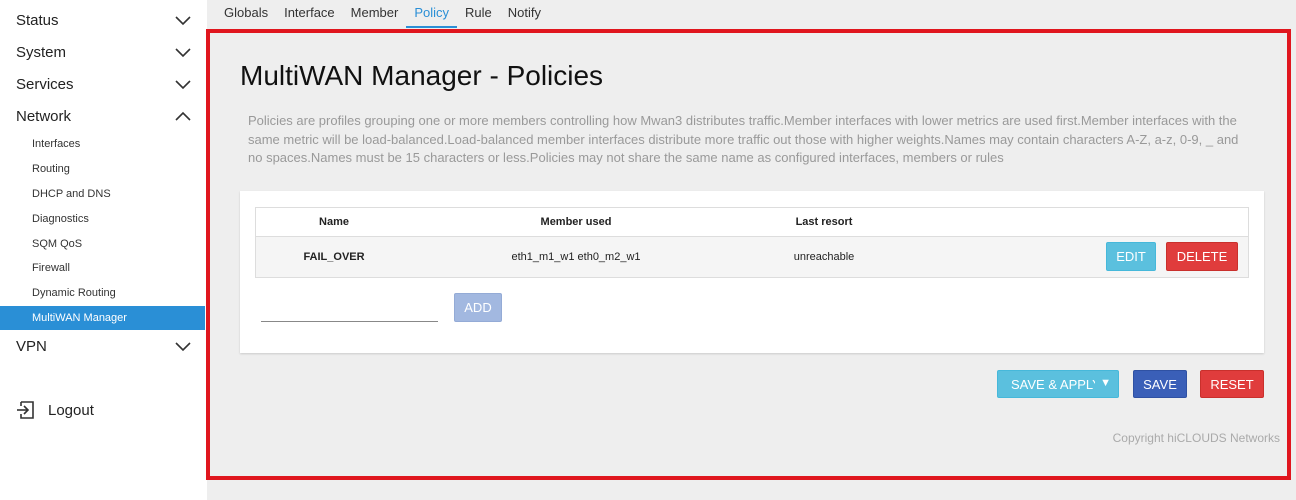 The image size is (1296, 500). Describe the element at coordinates (334, 222) in the screenshot. I see `header-name: Name` at that location.